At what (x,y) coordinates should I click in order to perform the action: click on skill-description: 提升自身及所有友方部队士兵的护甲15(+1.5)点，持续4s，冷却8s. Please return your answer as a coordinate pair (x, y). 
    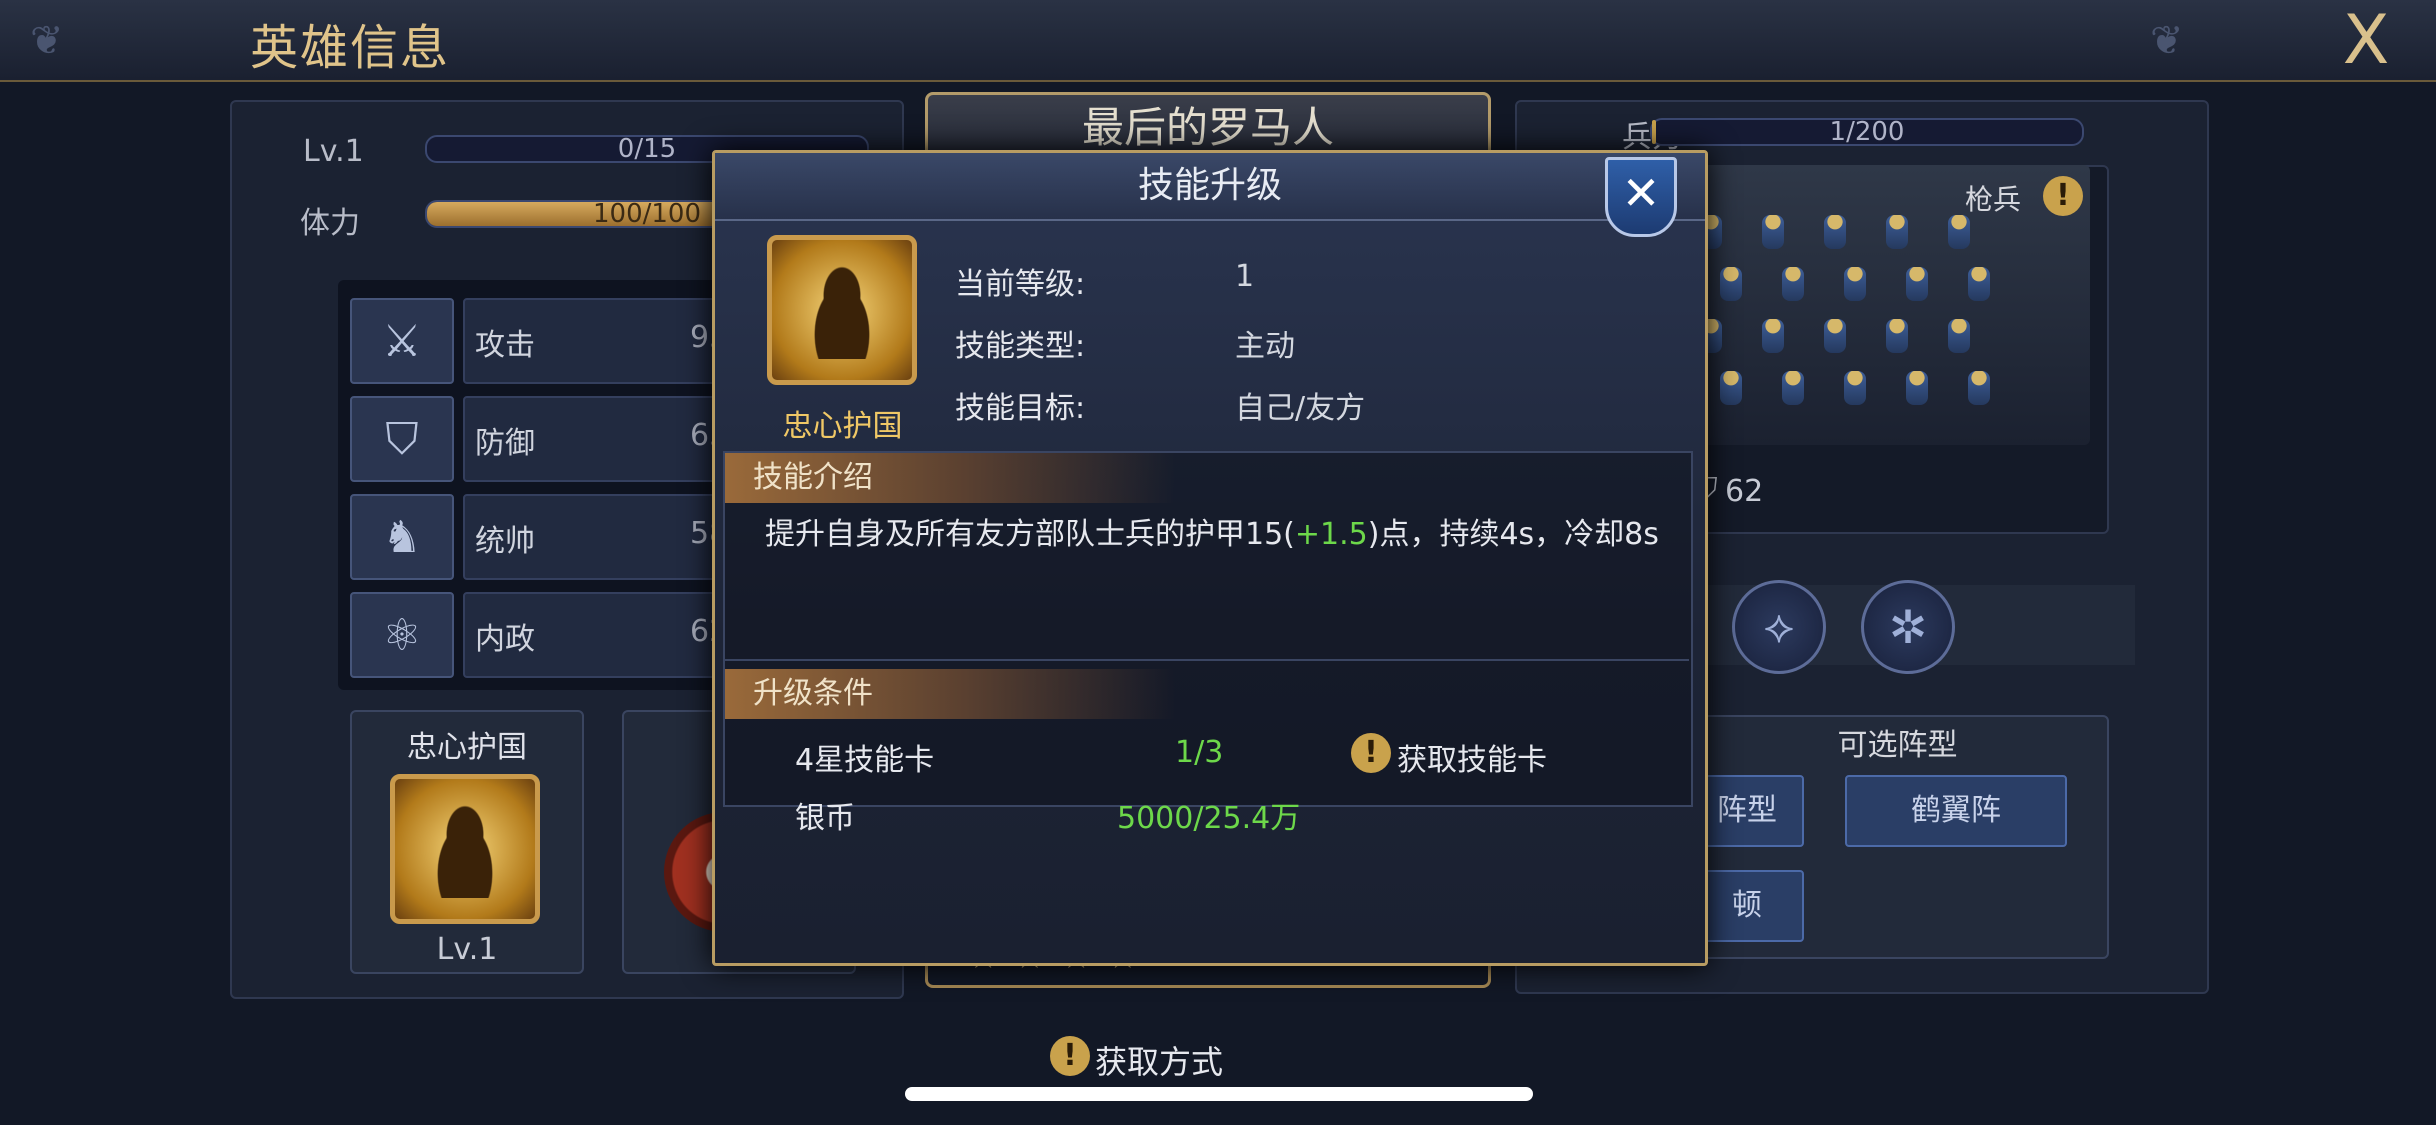
    Looking at the image, I should click on (1212, 531).